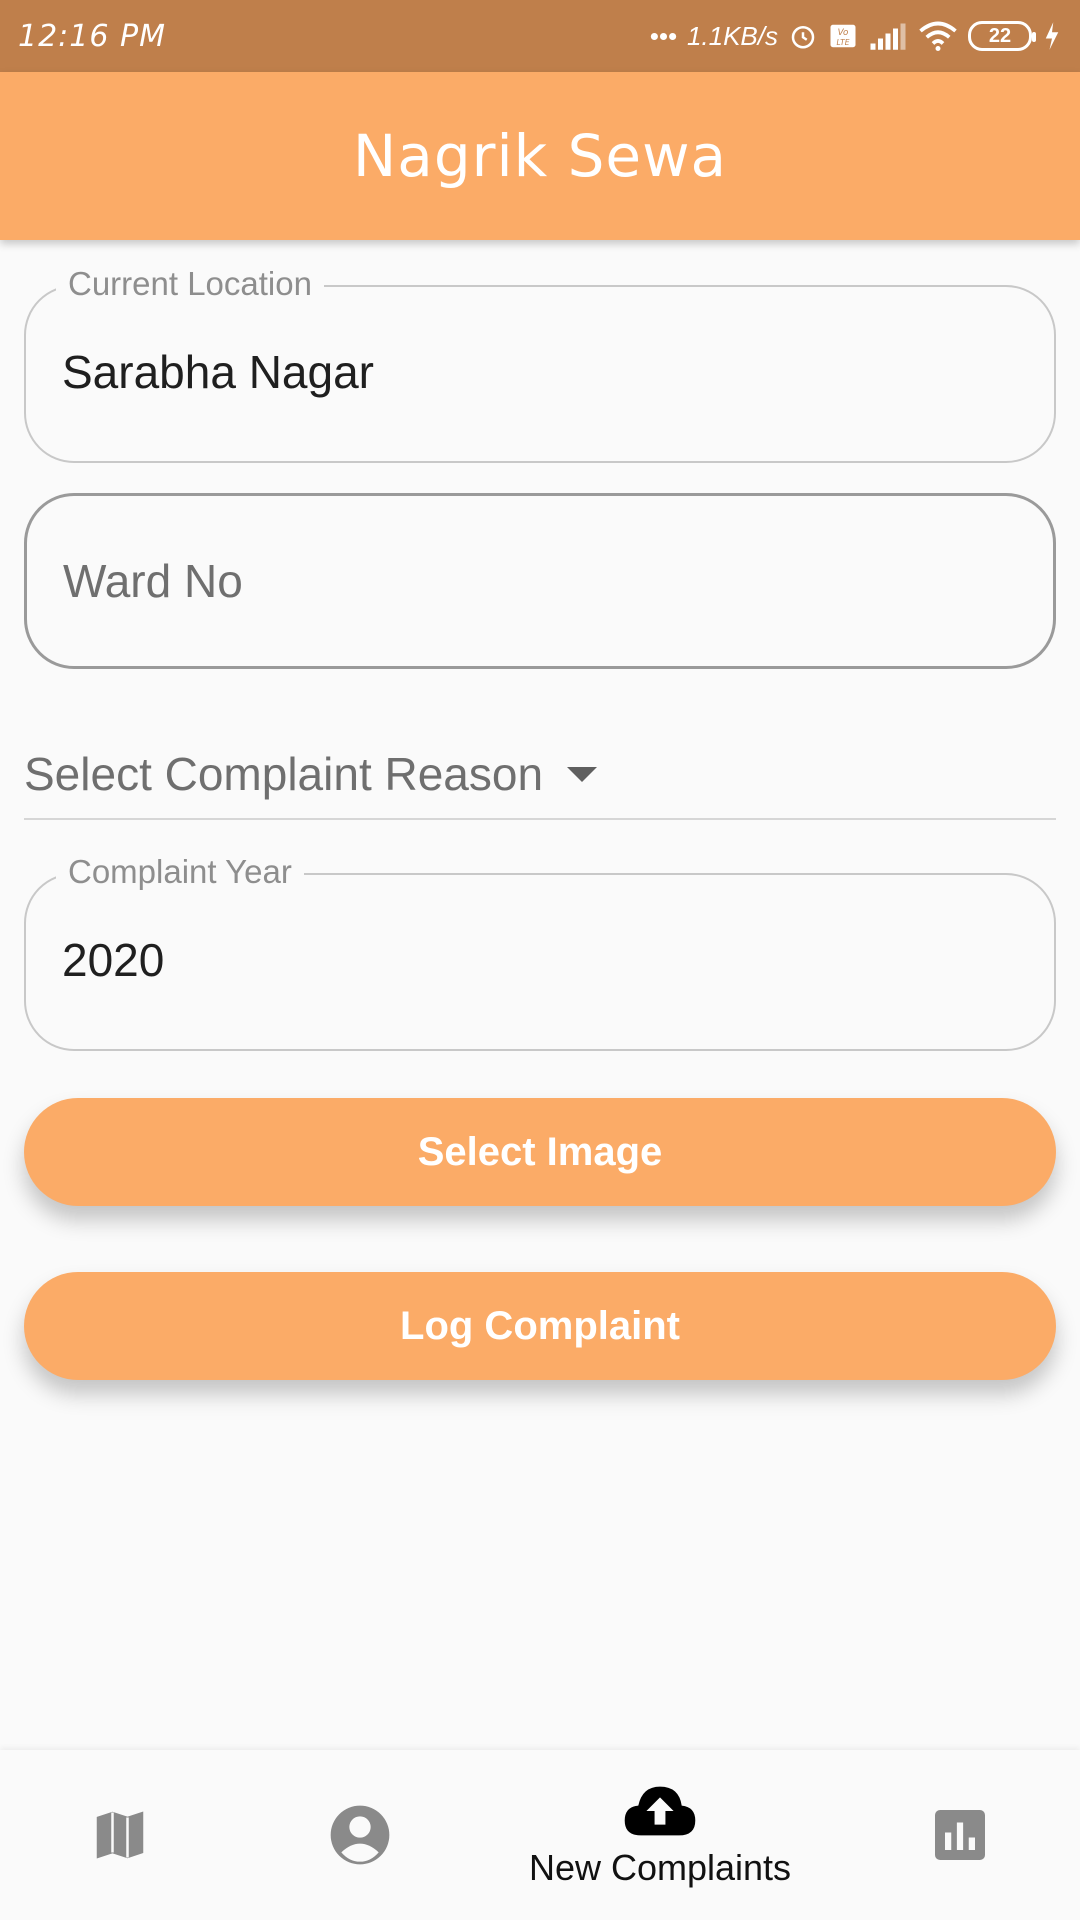  Describe the element at coordinates (540, 364) in the screenshot. I see `current-location-field: Current Location Sarabha Nagar` at that location.